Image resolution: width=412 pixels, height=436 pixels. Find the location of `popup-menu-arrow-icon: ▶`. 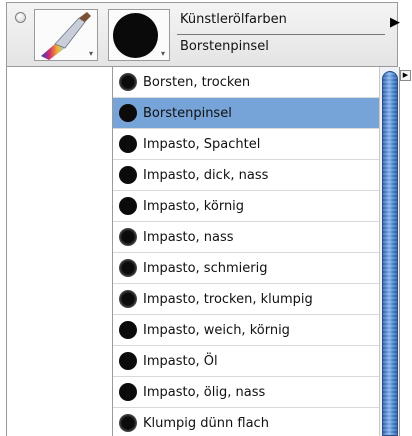

popup-menu-arrow-icon: ▶ is located at coordinates (405, 75).